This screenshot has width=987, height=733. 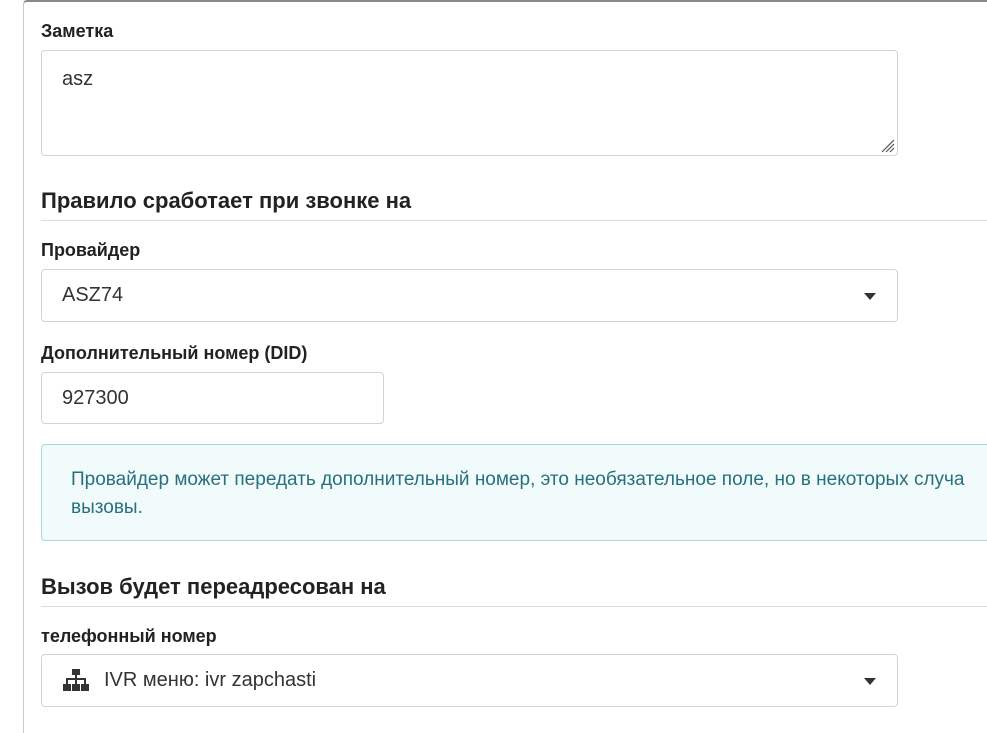 What do you see at coordinates (226, 200) in the screenshot?
I see `trigger-section-title: Правило сработает при звонке на` at bounding box center [226, 200].